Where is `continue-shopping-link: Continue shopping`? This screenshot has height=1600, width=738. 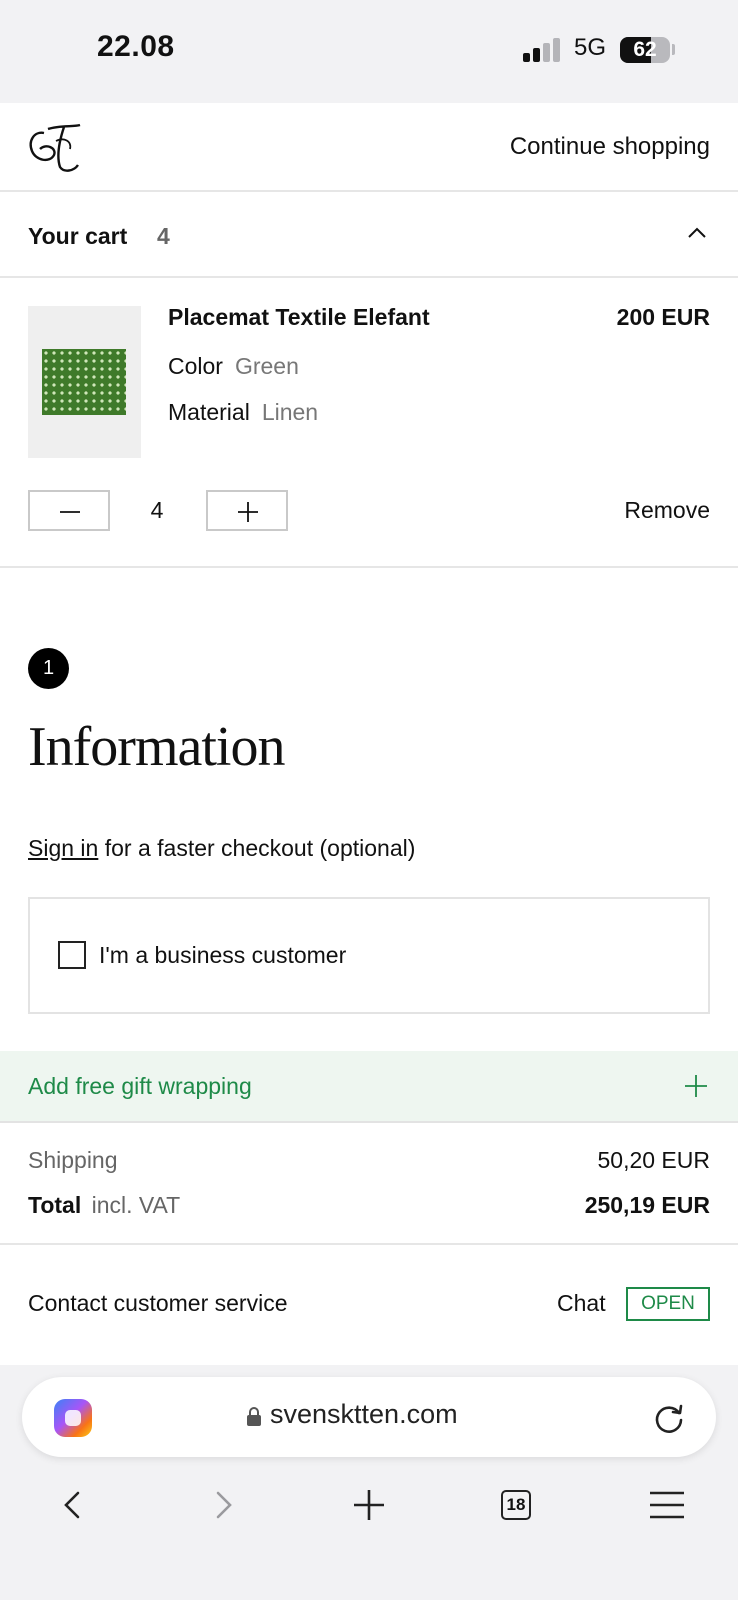
continue-shopping-link: Continue shopping is located at coordinates (610, 147).